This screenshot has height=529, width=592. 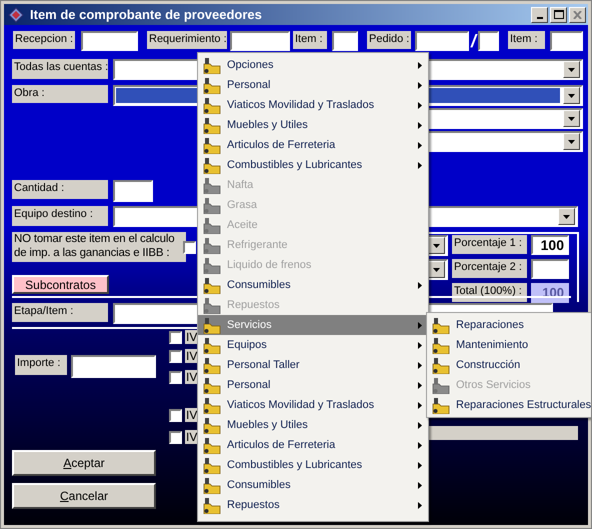 I want to click on field-label: NO tomar este item en el calculo de imp. a las ganancias e IIBB :, so click(x=99, y=247).